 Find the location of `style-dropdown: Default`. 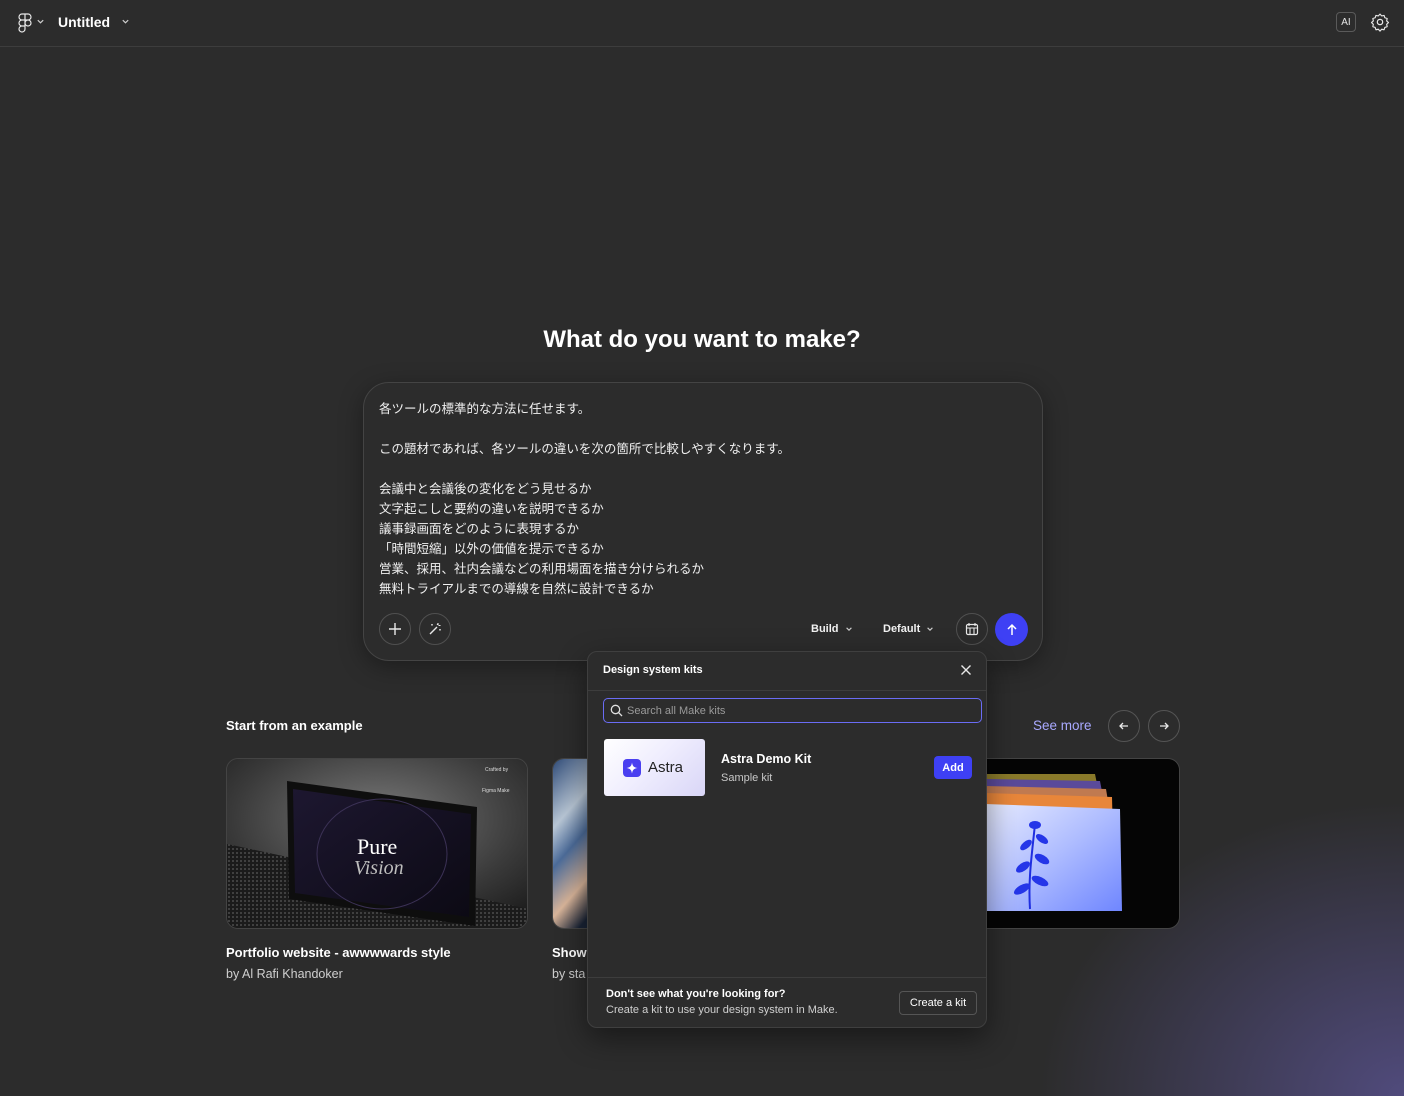

style-dropdown: Default is located at coordinates (908, 629).